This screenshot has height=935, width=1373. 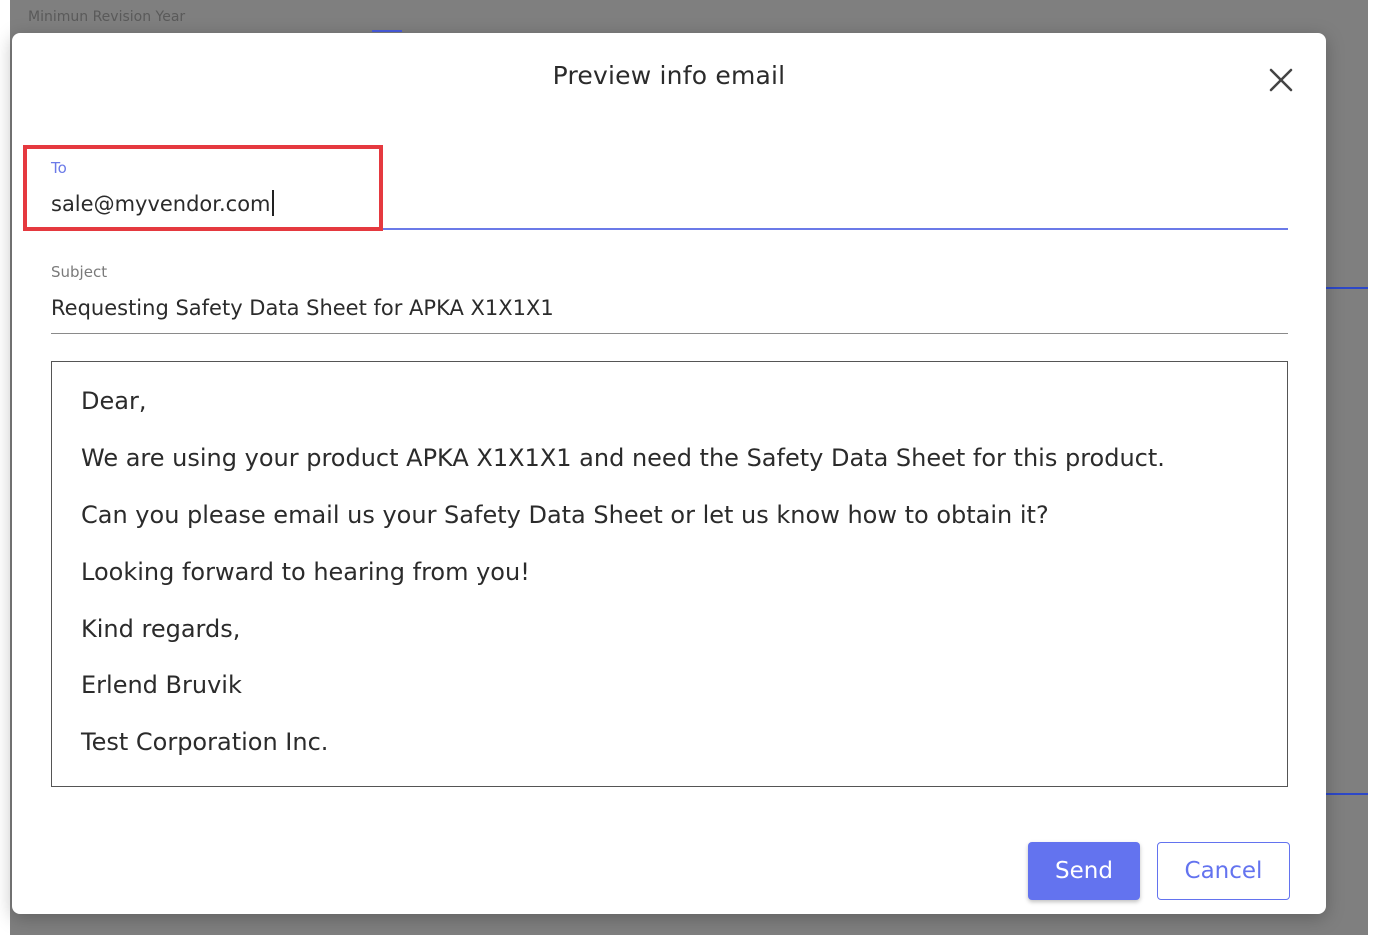 I want to click on to-field-underline, so click(x=669, y=229).